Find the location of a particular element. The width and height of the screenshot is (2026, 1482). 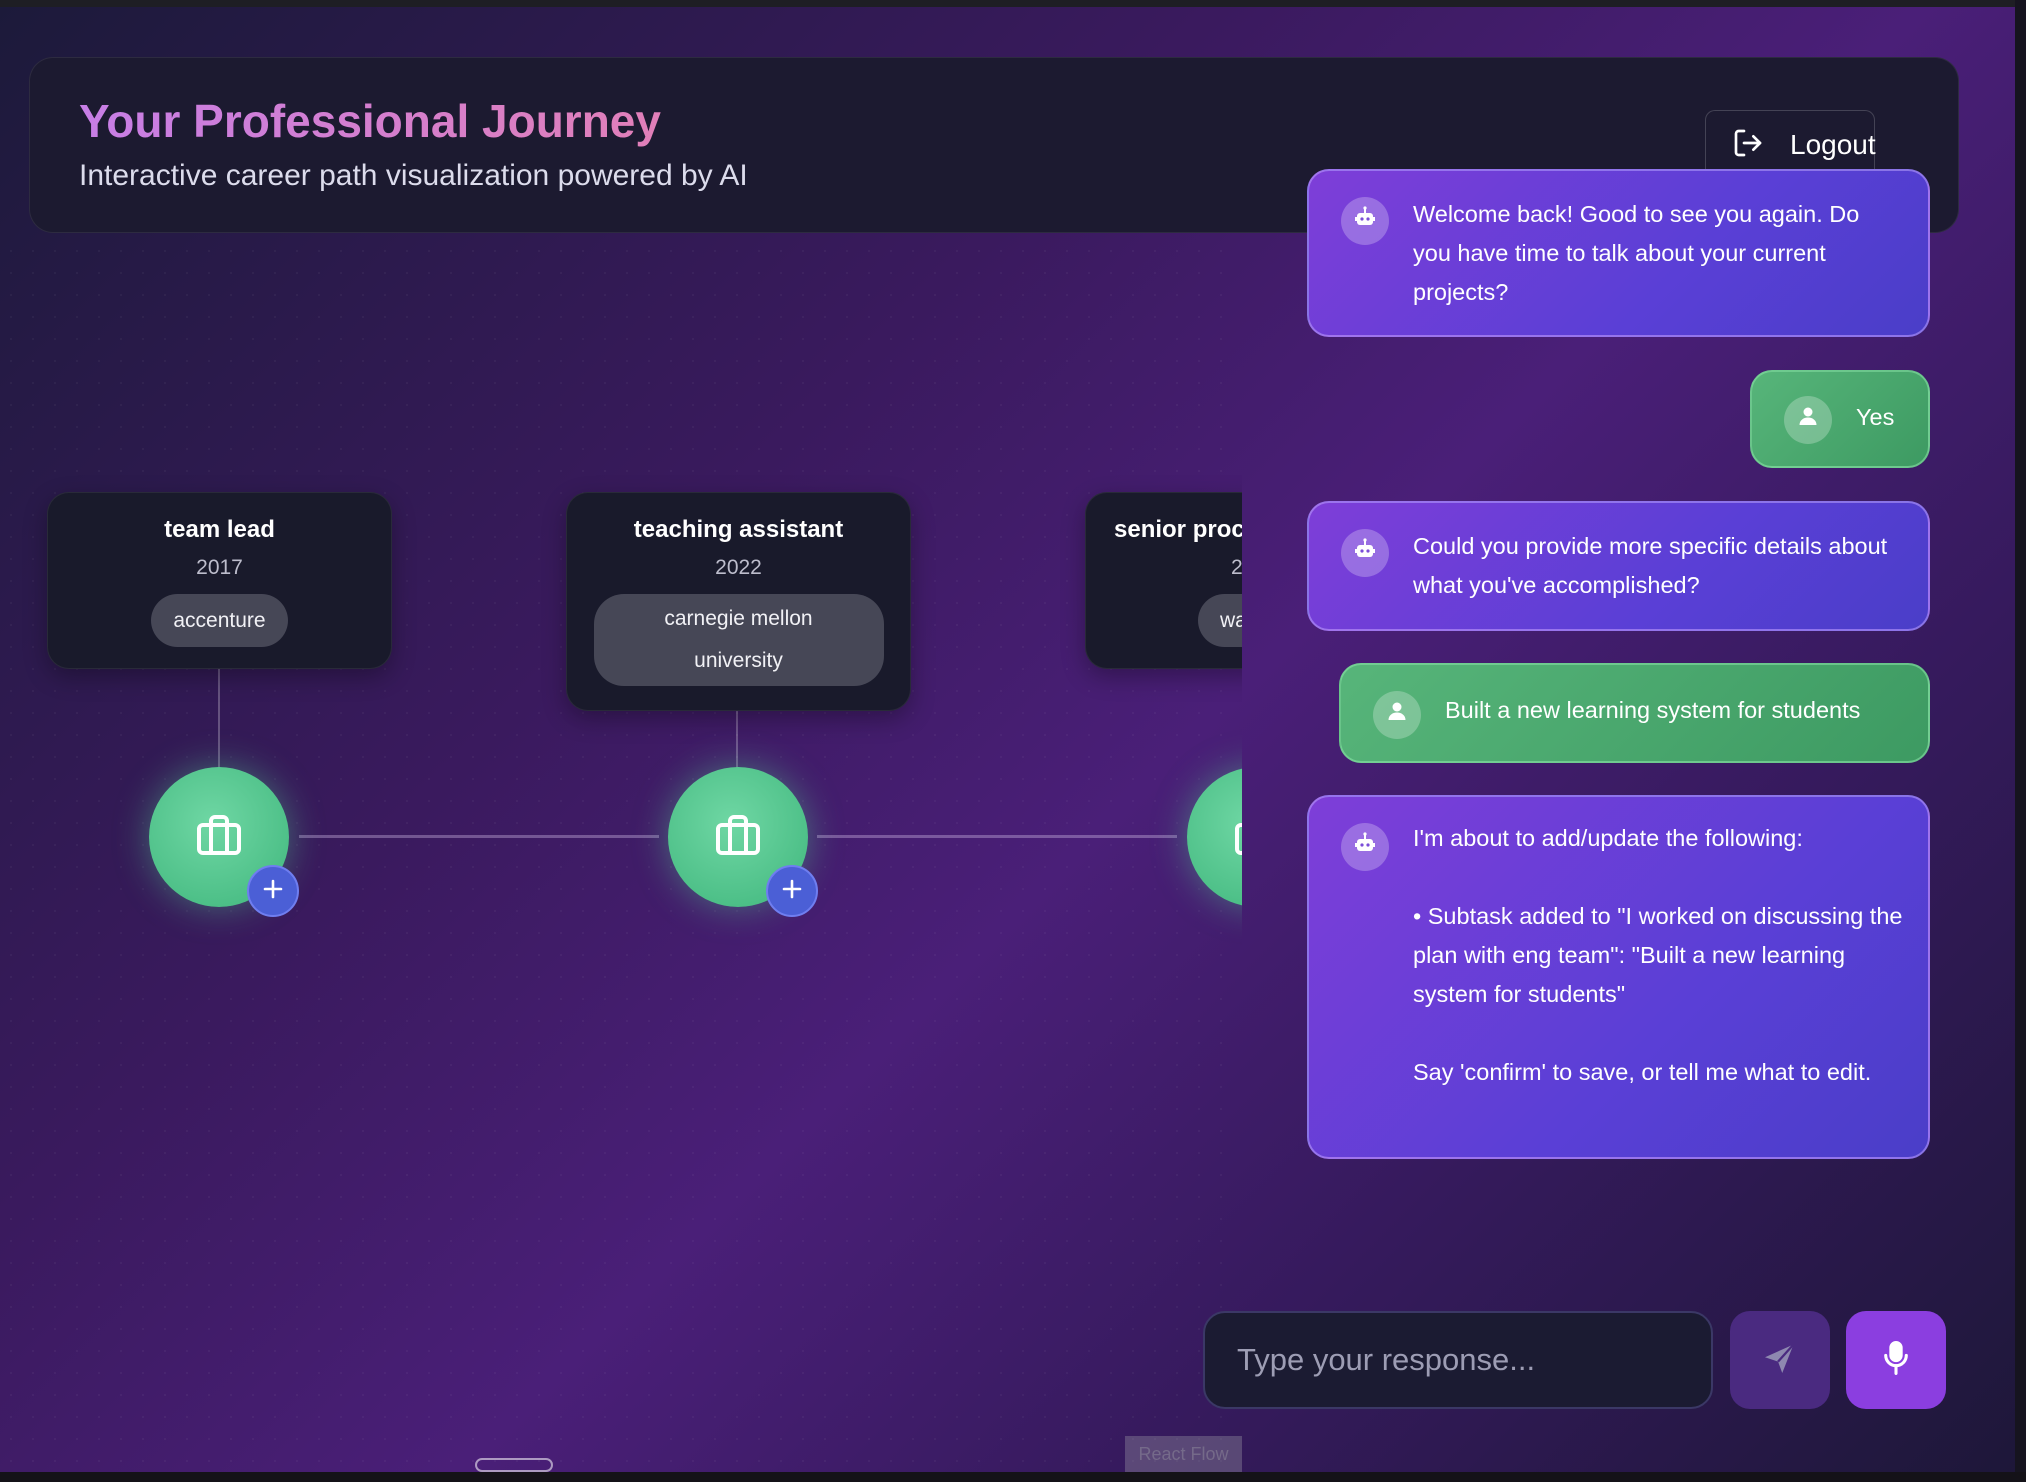

logout-icon is located at coordinates (1748, 145).